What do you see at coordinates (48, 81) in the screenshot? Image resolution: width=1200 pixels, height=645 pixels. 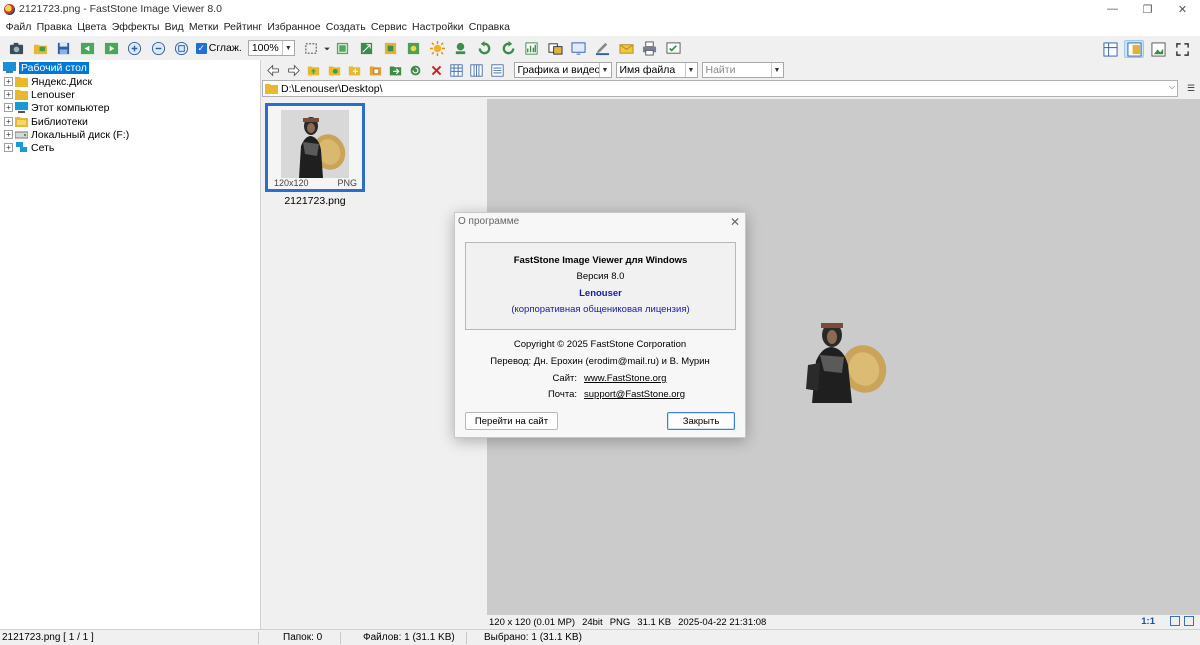 I see `tree-item-yandex-disk: + Яндекс.Диск` at bounding box center [48, 81].